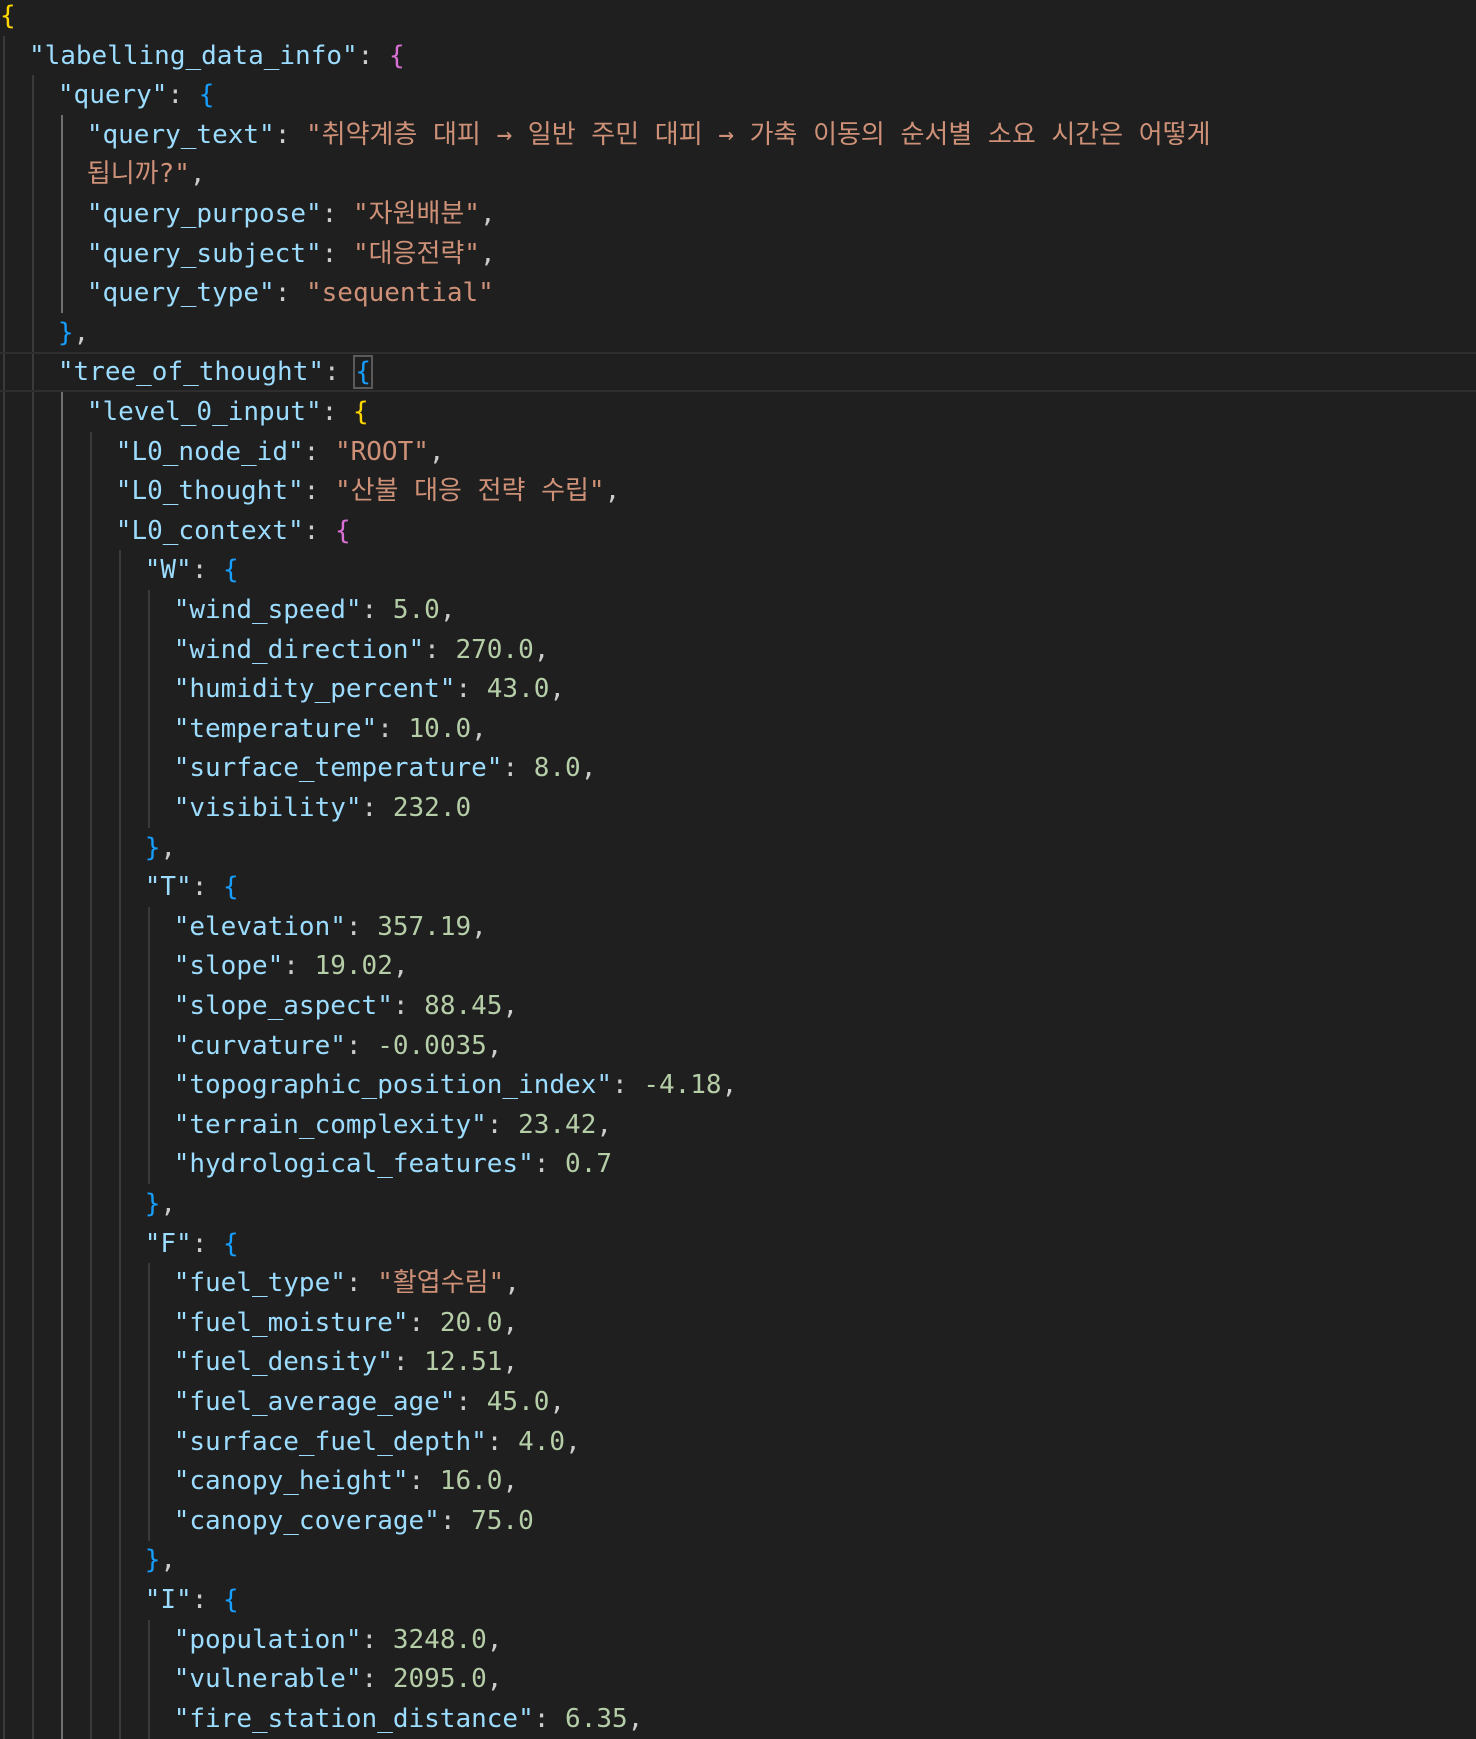 This screenshot has width=1476, height=1739. Describe the element at coordinates (330, 1441) in the screenshot. I see `json-key: "surface_fuel_depth"` at that location.